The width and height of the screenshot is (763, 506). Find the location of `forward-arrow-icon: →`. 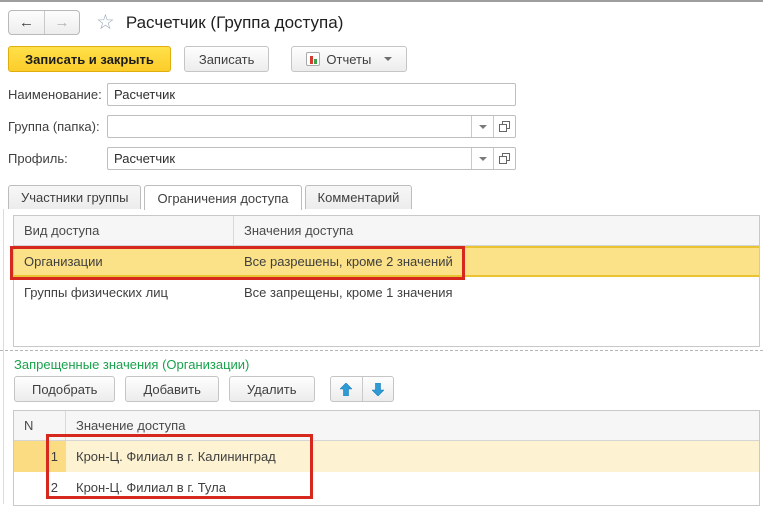

forward-arrow-icon: → is located at coordinates (62, 22).